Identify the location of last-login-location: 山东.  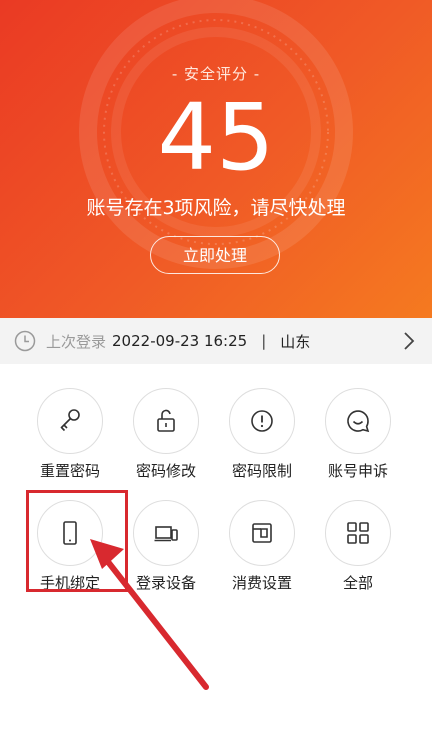
(295, 341).